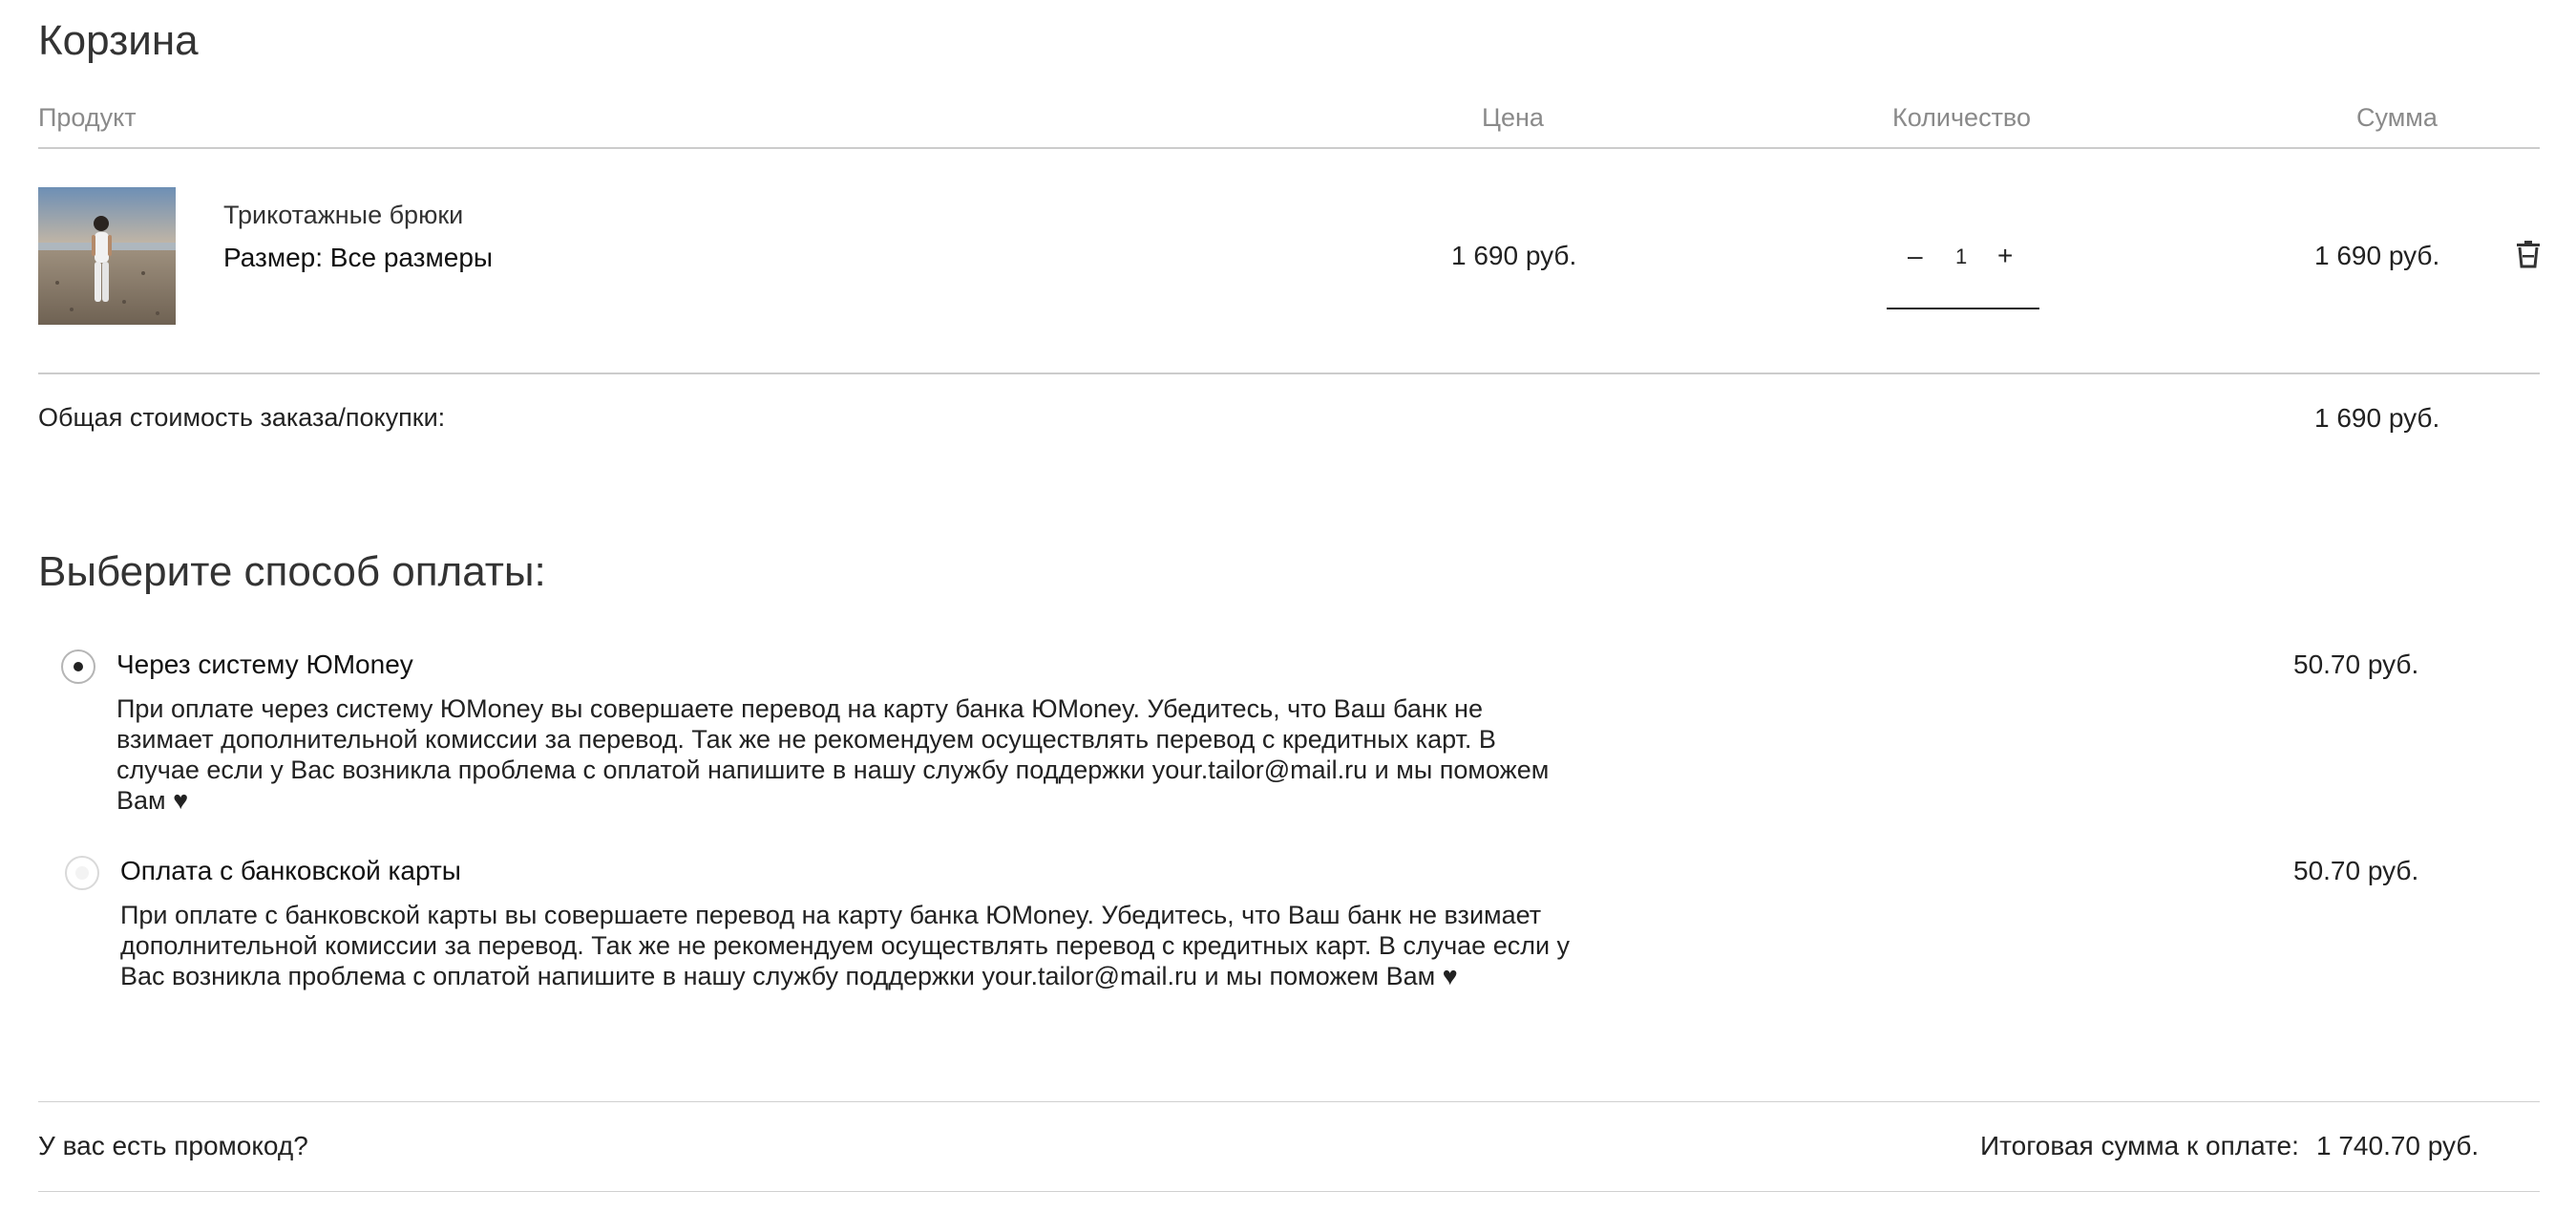 This screenshot has width=2576, height=1213. What do you see at coordinates (2377, 418) in the screenshot?
I see `order-total-value: 1 690 руб.` at bounding box center [2377, 418].